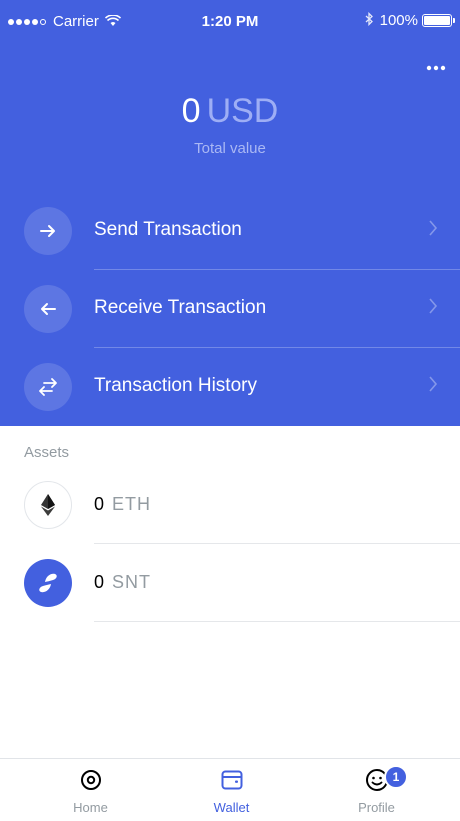  I want to click on wallet-icon, so click(231, 780).